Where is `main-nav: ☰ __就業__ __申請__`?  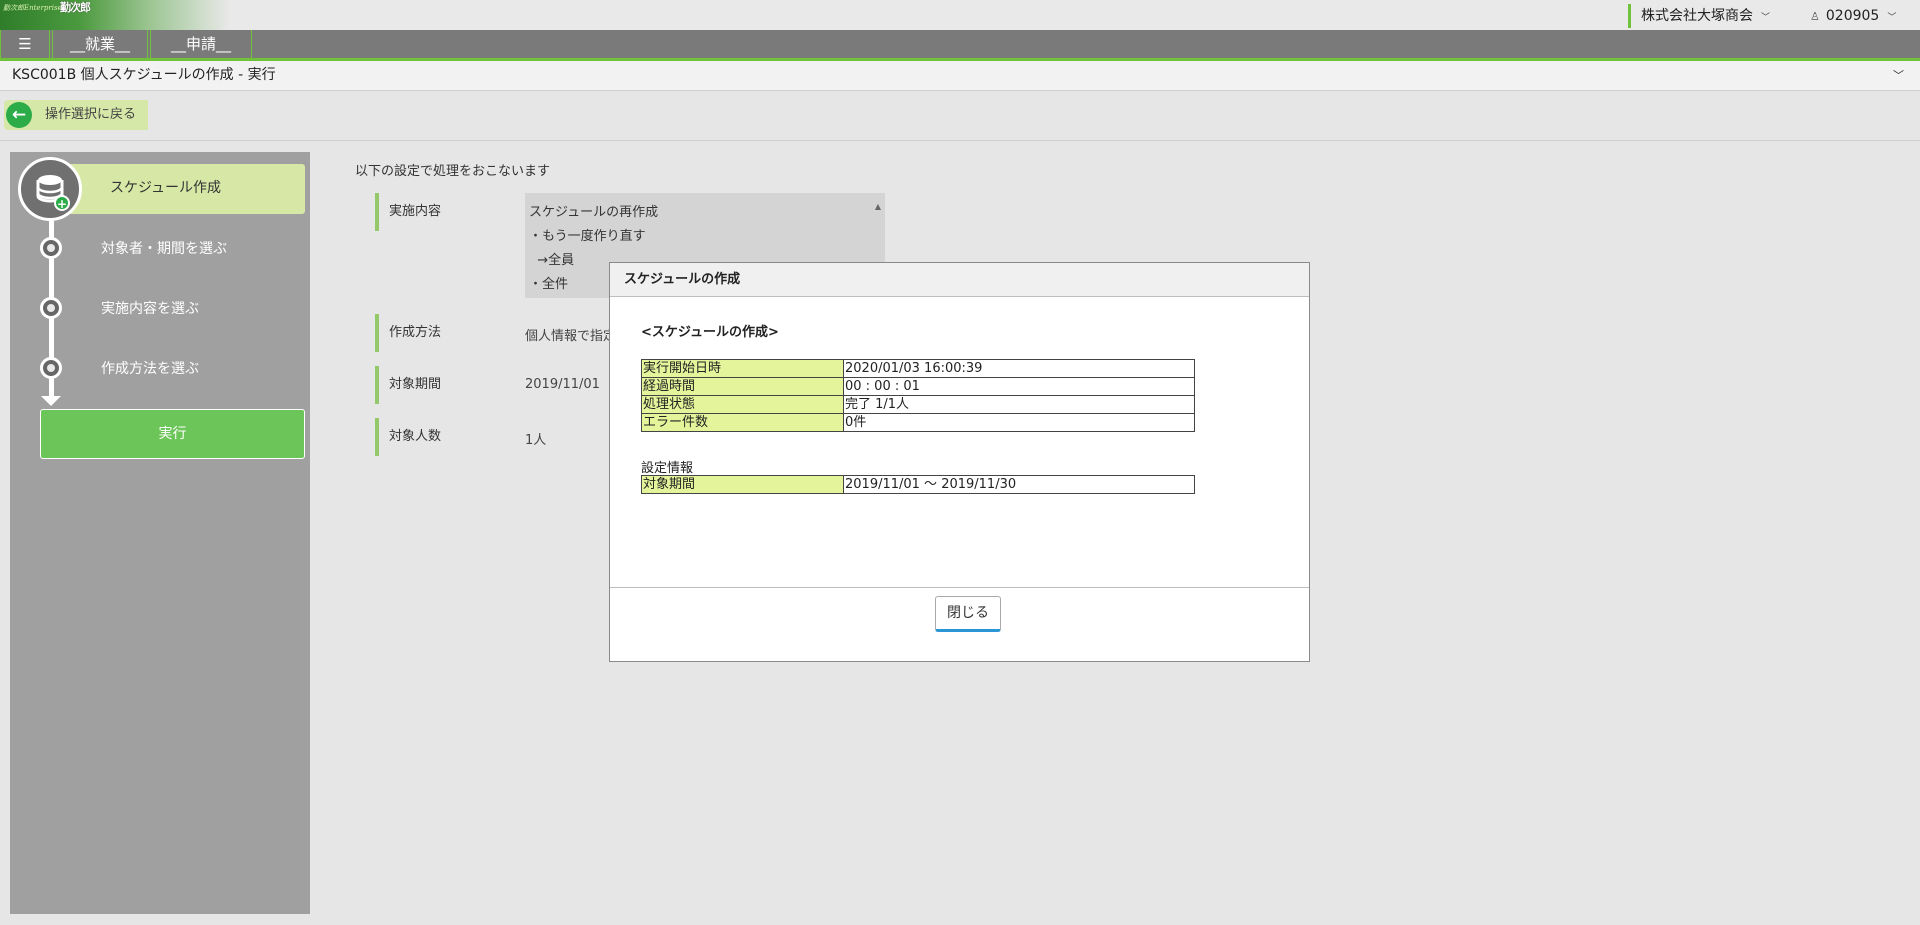 main-nav: ☰ __就業__ __申請__ is located at coordinates (960, 45).